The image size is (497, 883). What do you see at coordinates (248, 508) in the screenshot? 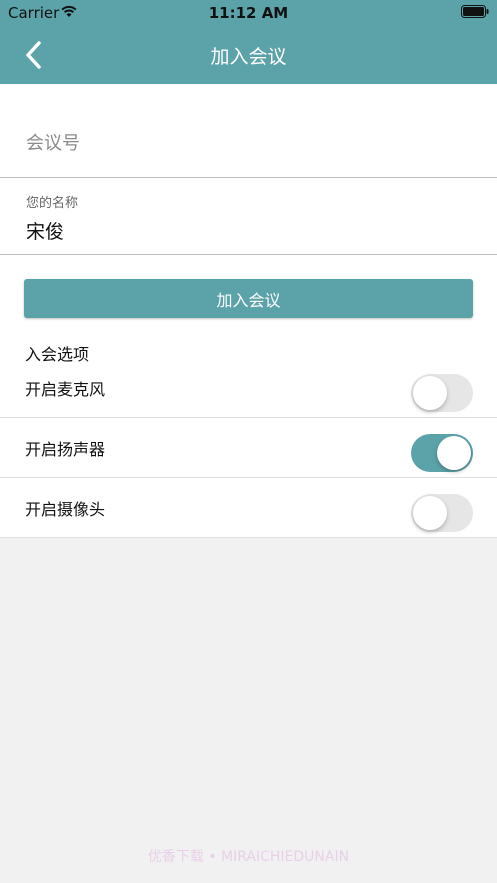
I see `option-row-camera: 开启摄像头` at bounding box center [248, 508].